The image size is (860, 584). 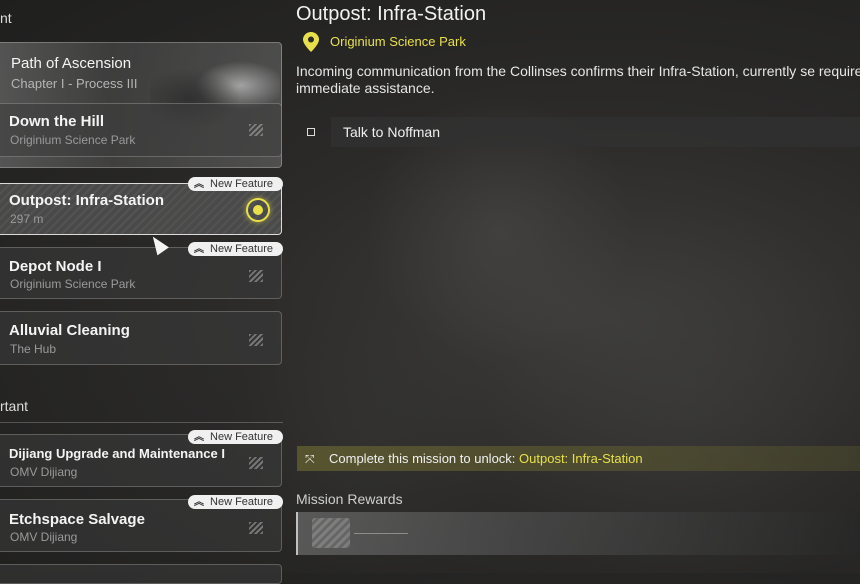 What do you see at coordinates (258, 210) in the screenshot?
I see `tracking-target-icon` at bounding box center [258, 210].